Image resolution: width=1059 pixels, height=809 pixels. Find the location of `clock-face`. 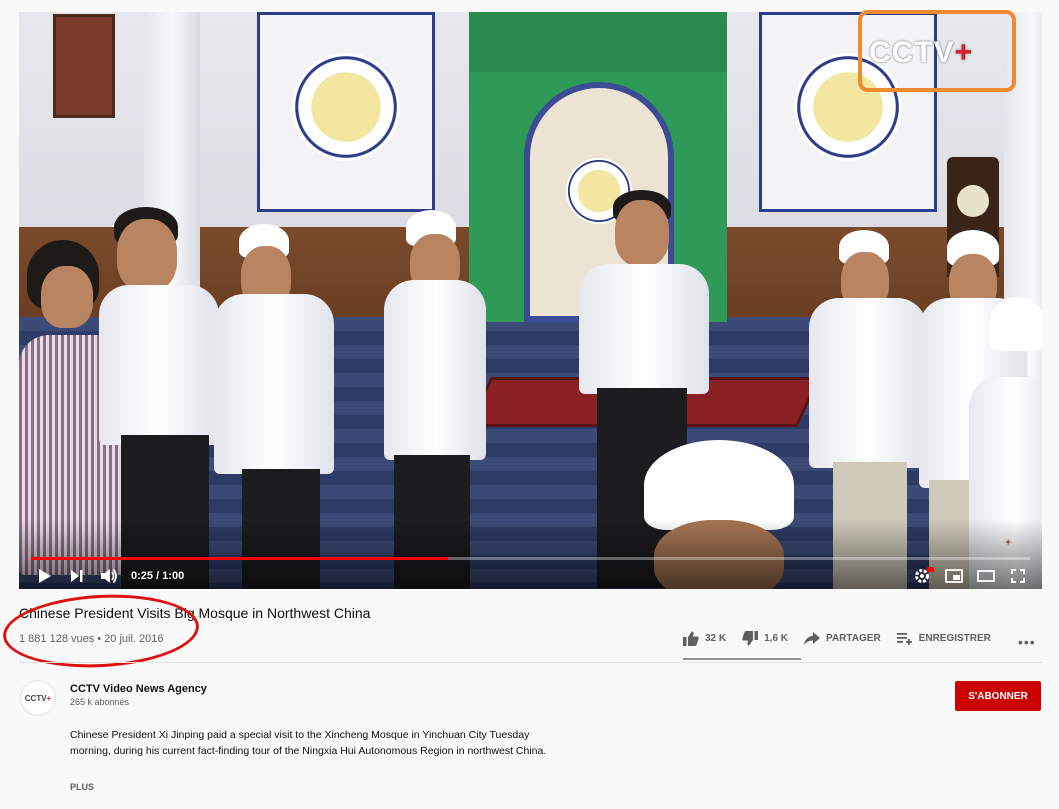

clock-face is located at coordinates (973, 201).